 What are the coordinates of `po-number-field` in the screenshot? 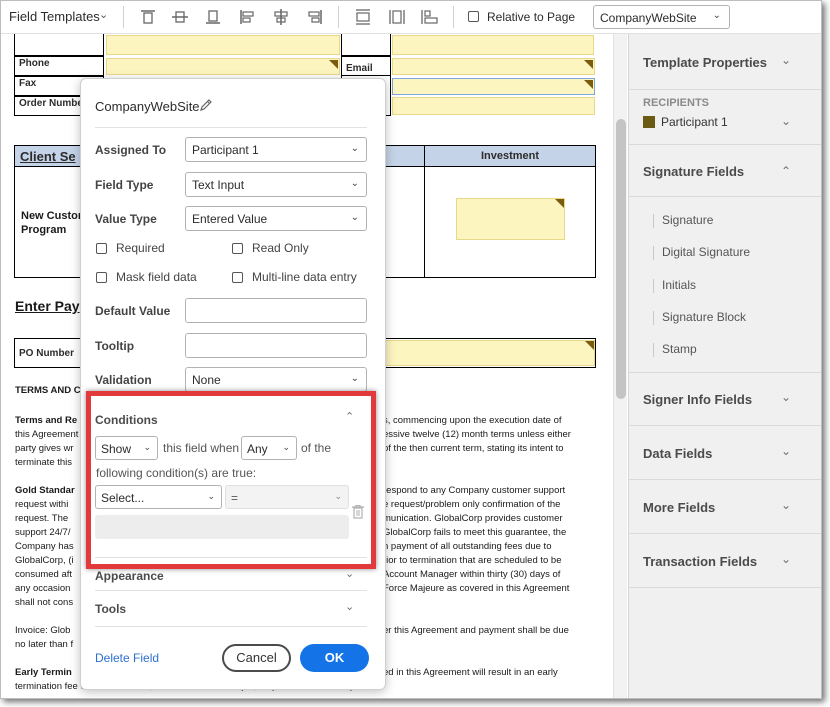 It's located at (488, 353).